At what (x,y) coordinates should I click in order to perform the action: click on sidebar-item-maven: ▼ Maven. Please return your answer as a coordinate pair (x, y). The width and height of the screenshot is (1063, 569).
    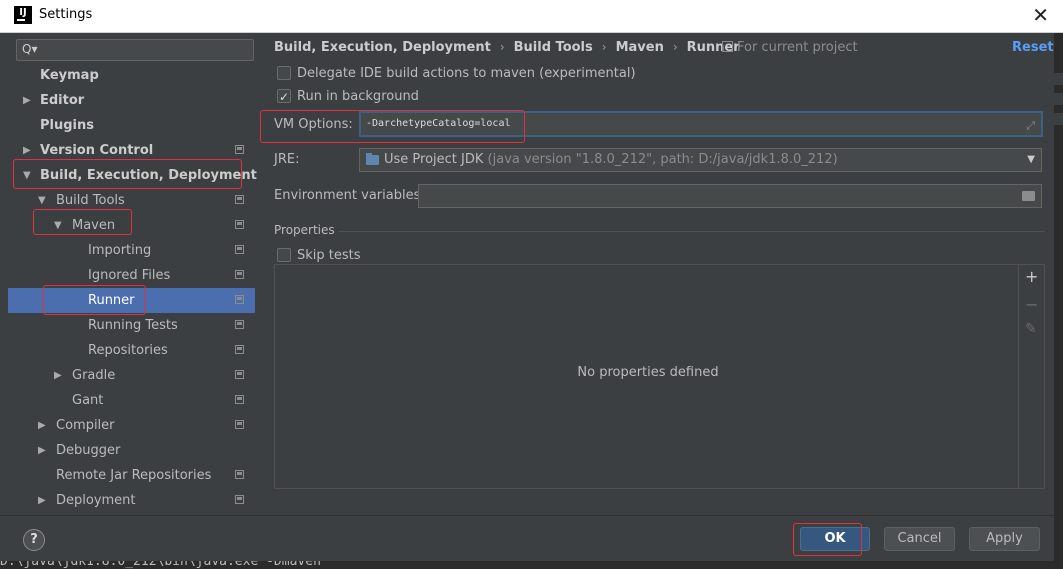
    Looking at the image, I should click on (131, 225).